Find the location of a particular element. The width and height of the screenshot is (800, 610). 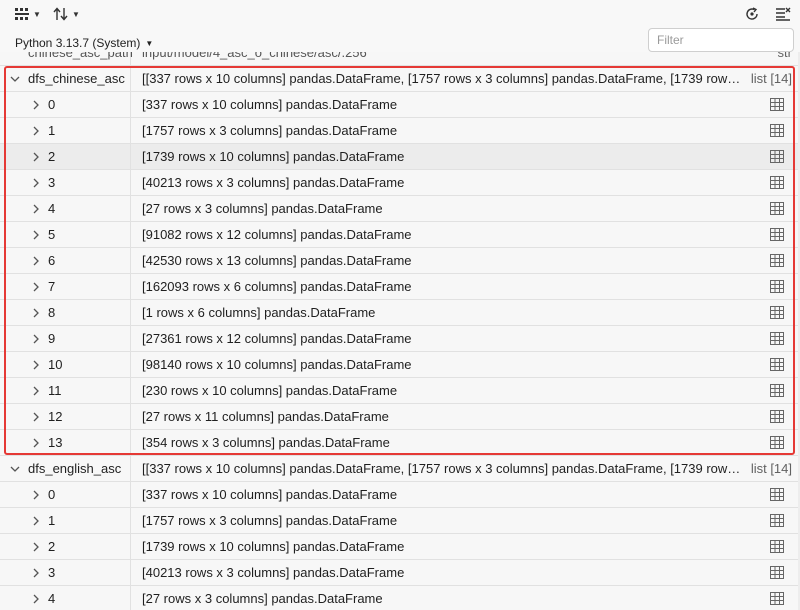

collapse-all-icon is located at coordinates (783, 14).